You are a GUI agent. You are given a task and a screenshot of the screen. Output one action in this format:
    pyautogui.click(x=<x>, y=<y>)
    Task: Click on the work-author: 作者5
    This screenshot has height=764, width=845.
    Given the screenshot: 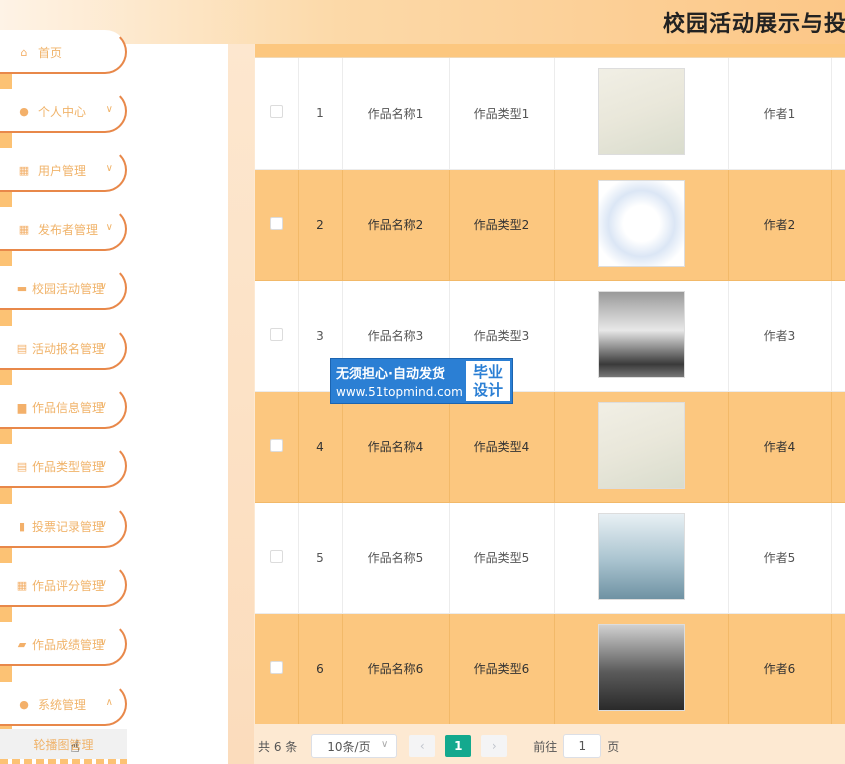 What is the action you would take?
    pyautogui.click(x=780, y=558)
    